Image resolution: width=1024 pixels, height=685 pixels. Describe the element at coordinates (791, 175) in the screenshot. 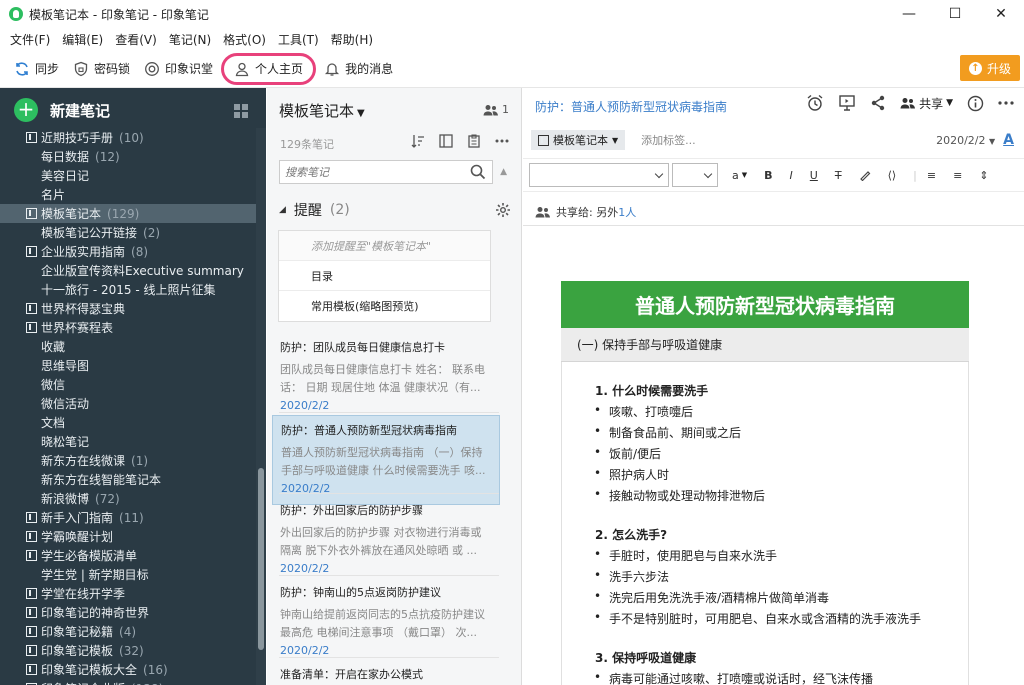

I see `italic-button: I` at that location.